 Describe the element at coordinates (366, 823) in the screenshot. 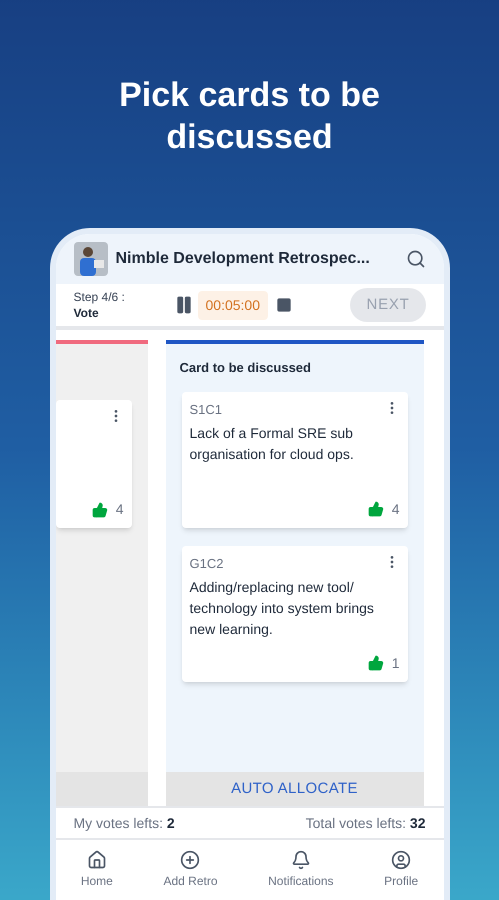

I see `total-votes: Total votes lefts: 32` at that location.